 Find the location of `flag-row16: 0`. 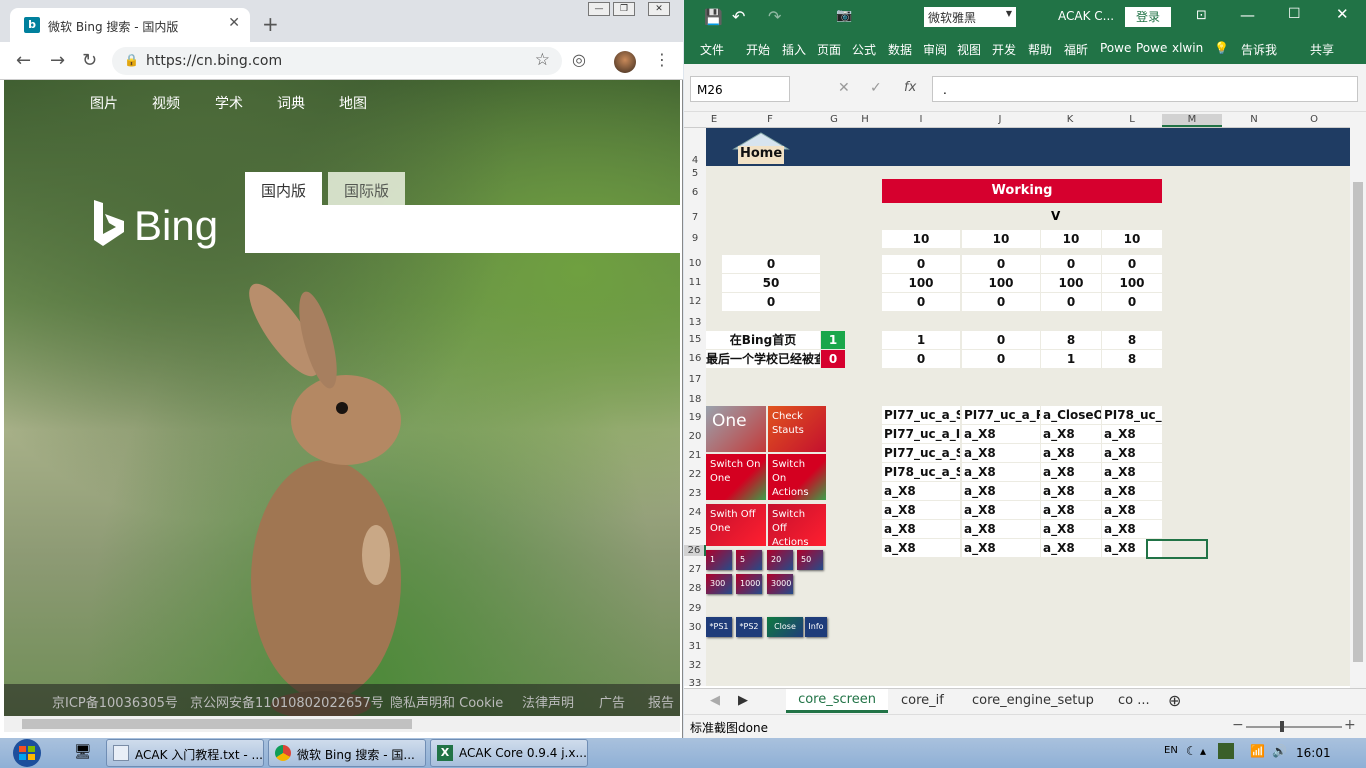

flag-row16: 0 is located at coordinates (833, 359).